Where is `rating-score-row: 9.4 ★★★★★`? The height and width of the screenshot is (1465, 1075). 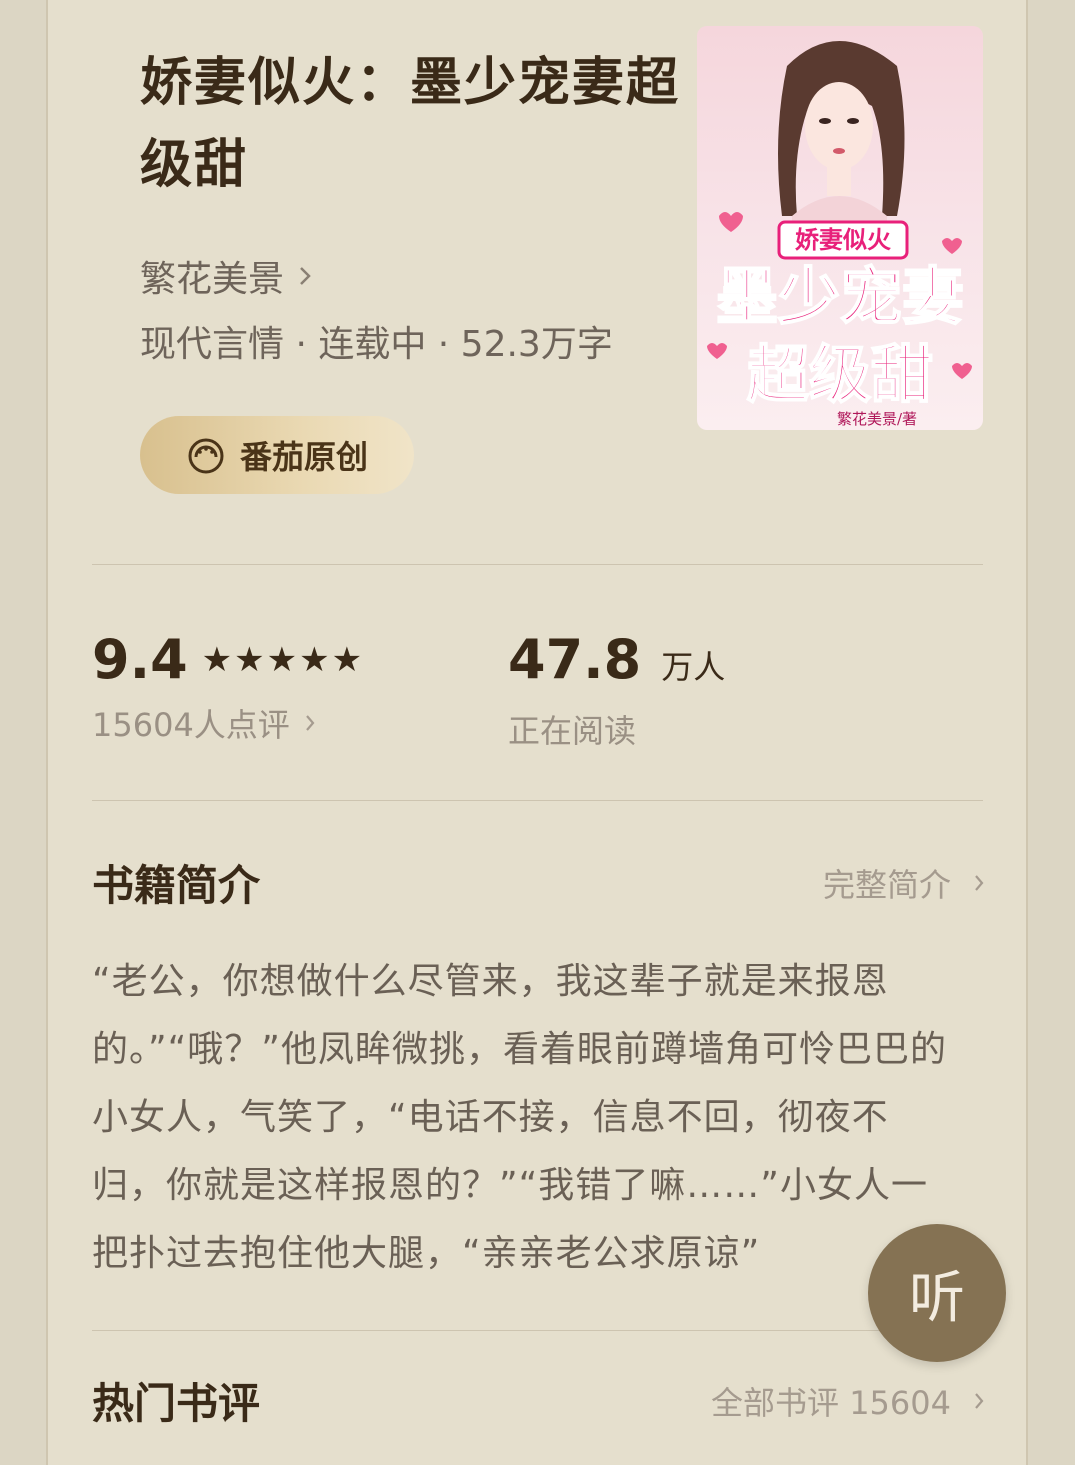 rating-score-row: 9.4 ★★★★★ is located at coordinates (228, 659).